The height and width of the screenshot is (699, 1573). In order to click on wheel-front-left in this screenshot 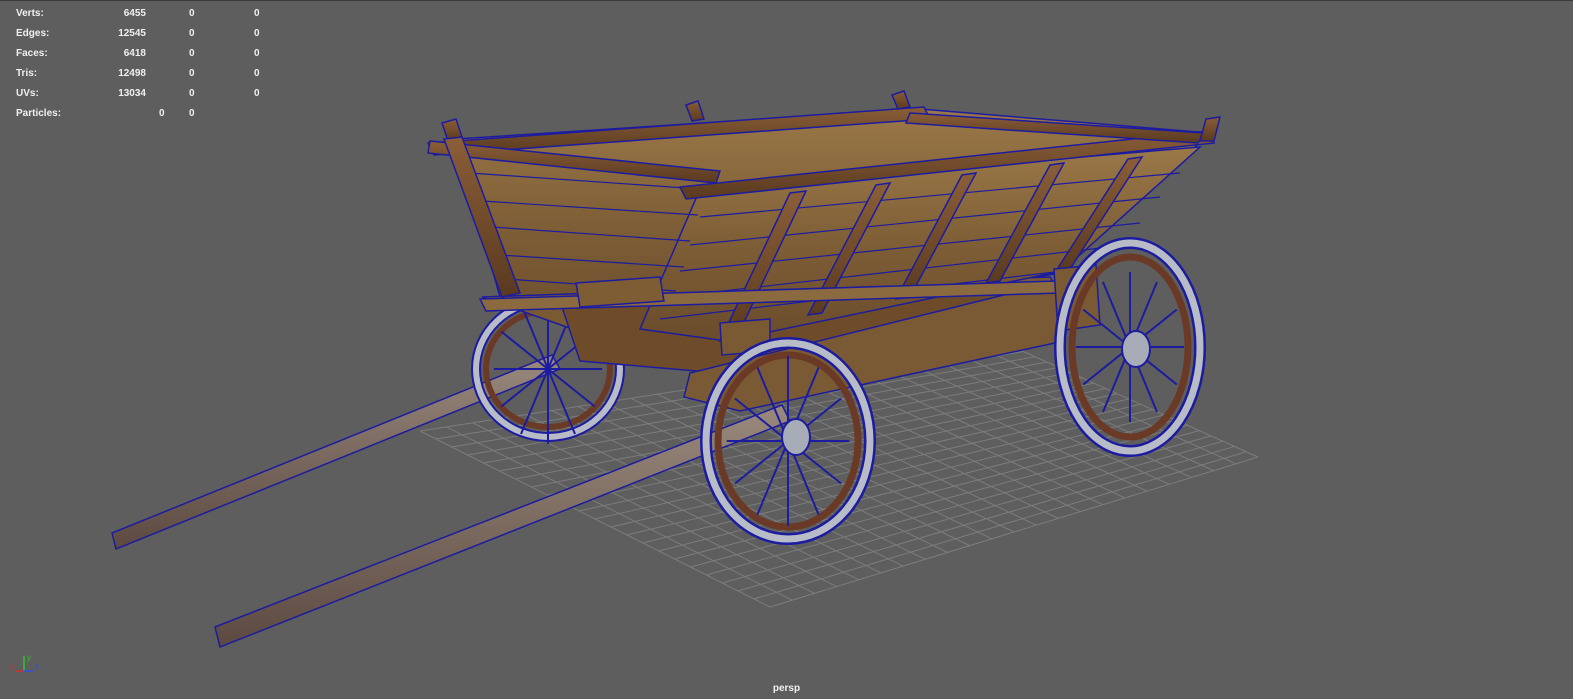, I will do `click(788, 441)`.